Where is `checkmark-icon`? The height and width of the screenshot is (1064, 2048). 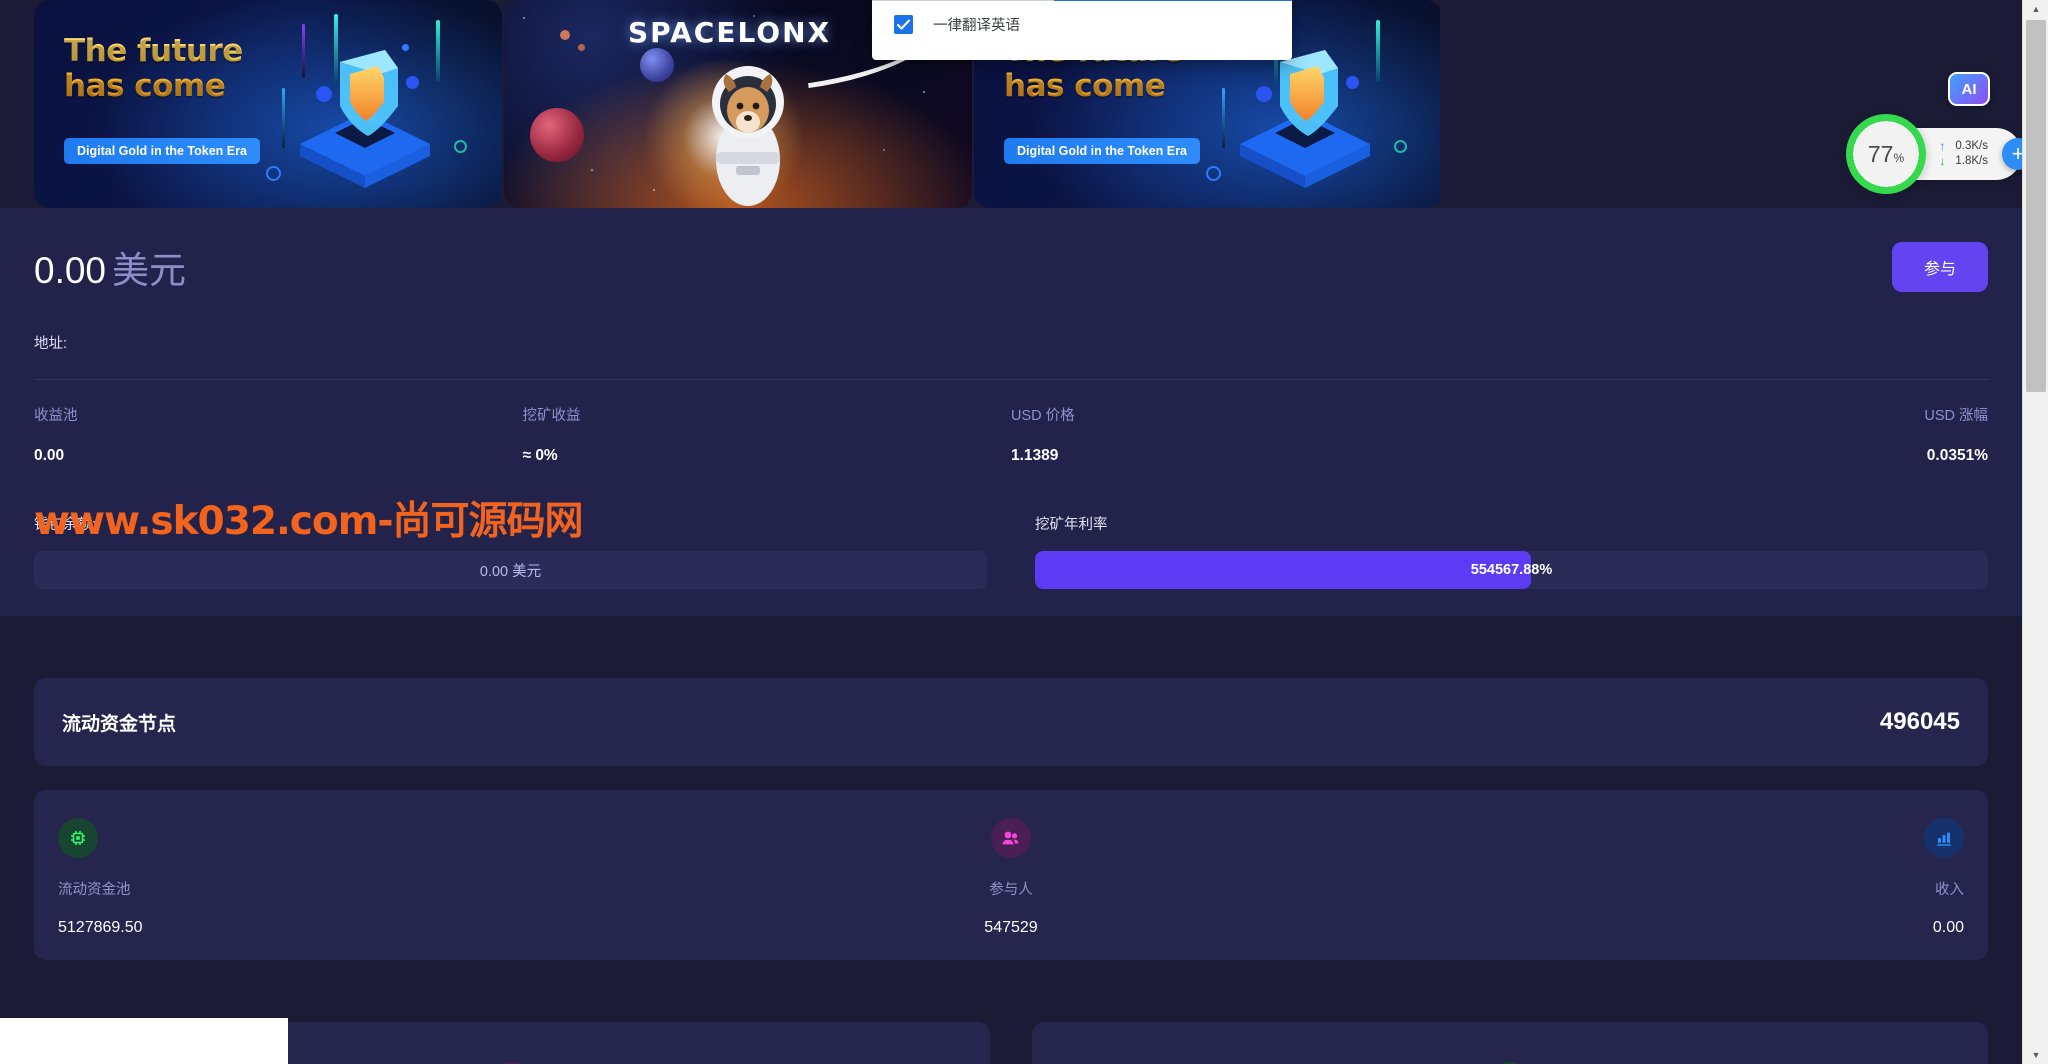
checkmark-icon is located at coordinates (903, 24).